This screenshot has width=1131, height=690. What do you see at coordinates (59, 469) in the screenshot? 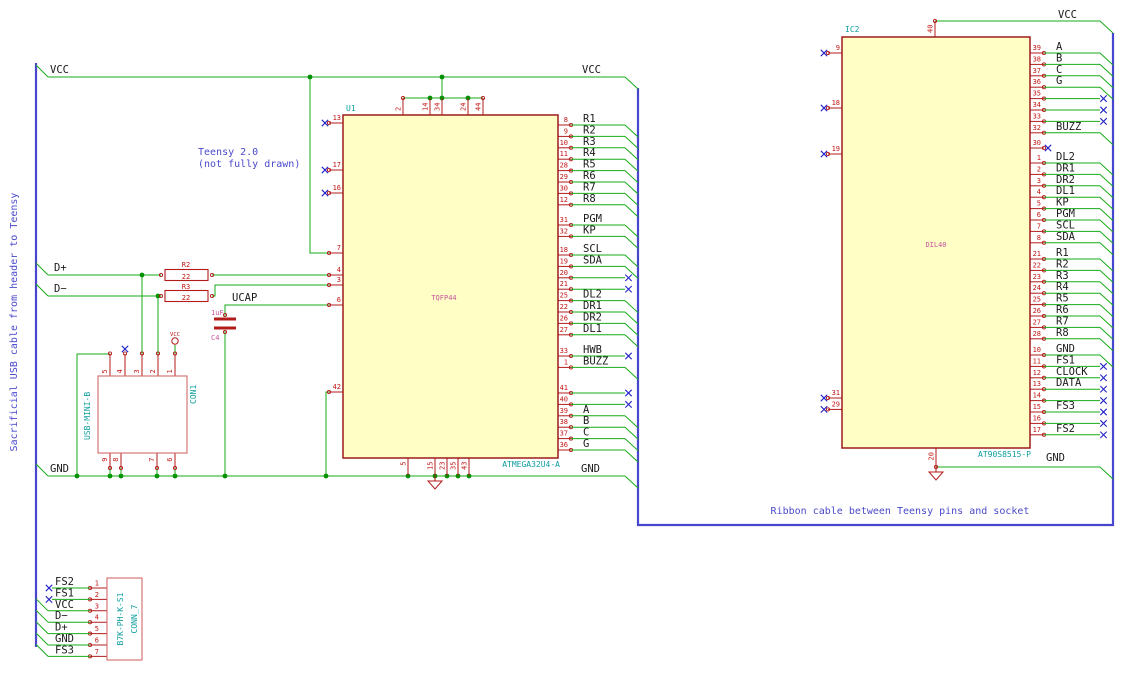
I see `net-label-gnd-left: GND` at bounding box center [59, 469].